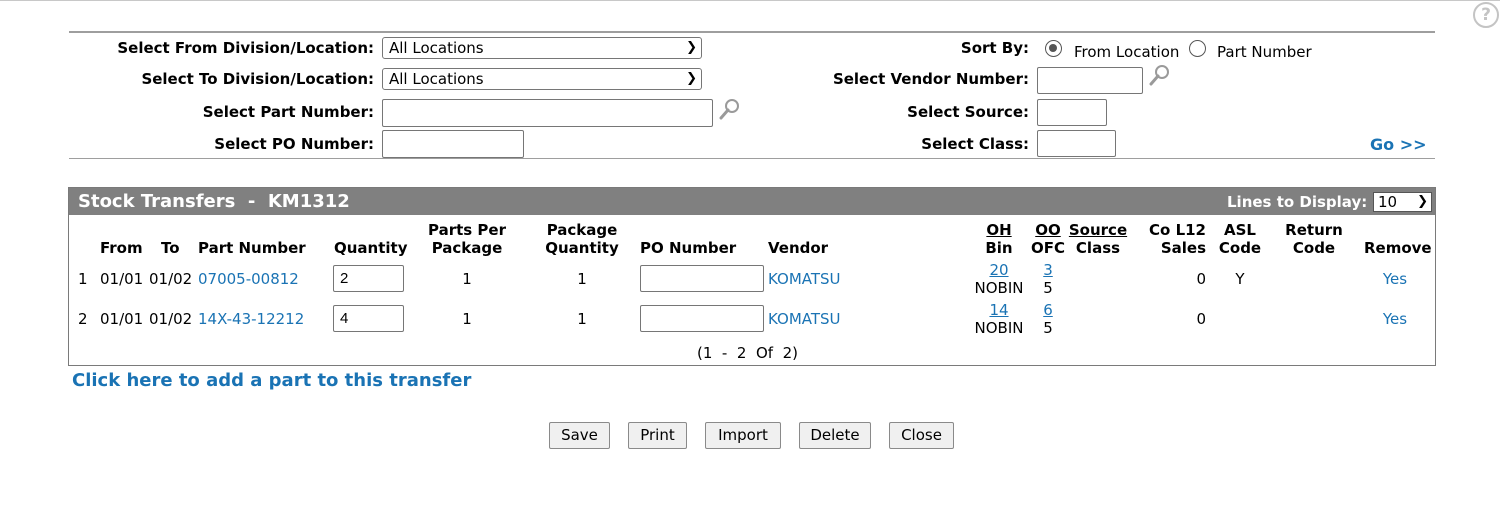 The image size is (1500, 508). Describe the element at coordinates (257, 79) in the screenshot. I see `to-location-label: Select To Division/Location:` at that location.